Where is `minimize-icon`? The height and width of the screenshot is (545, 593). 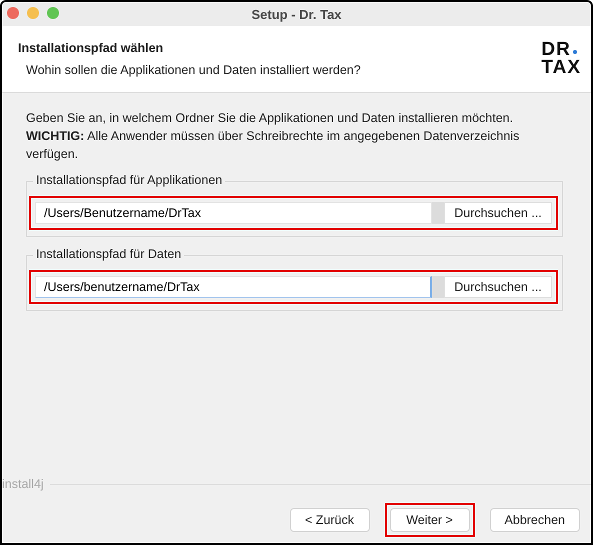
minimize-icon is located at coordinates (33, 13).